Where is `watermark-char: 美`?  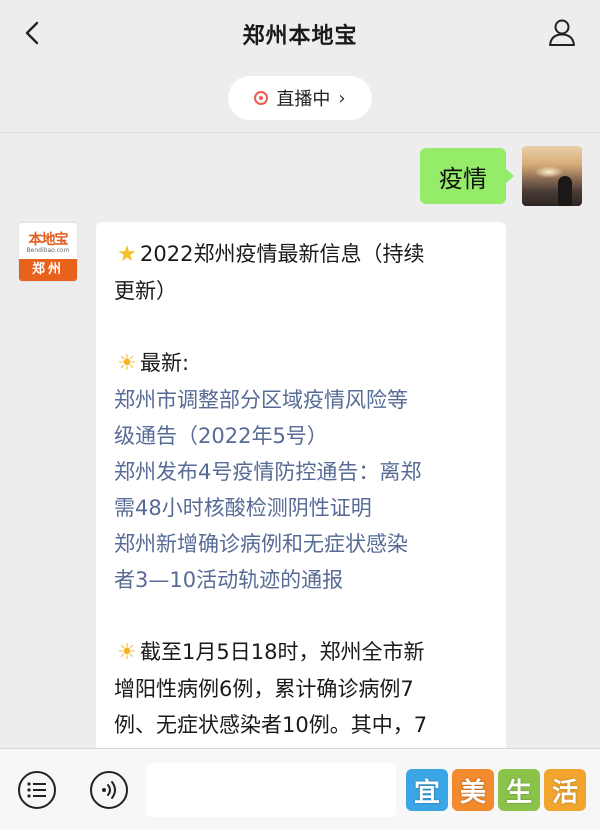
watermark-char: 美 is located at coordinates (473, 790).